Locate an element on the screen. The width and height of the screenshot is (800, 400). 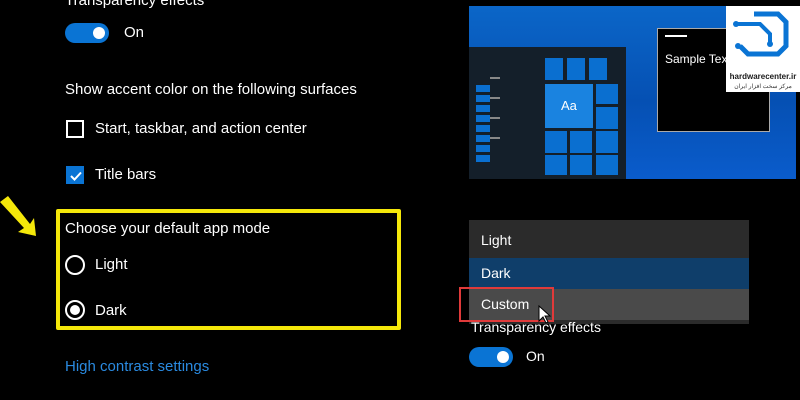
start-menu-preview: Aa is located at coordinates (547, 113).